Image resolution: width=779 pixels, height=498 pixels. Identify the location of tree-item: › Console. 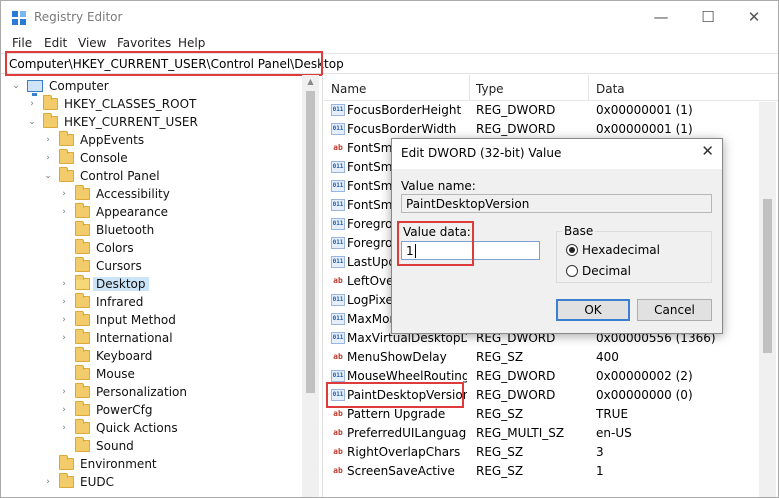
(85, 158).